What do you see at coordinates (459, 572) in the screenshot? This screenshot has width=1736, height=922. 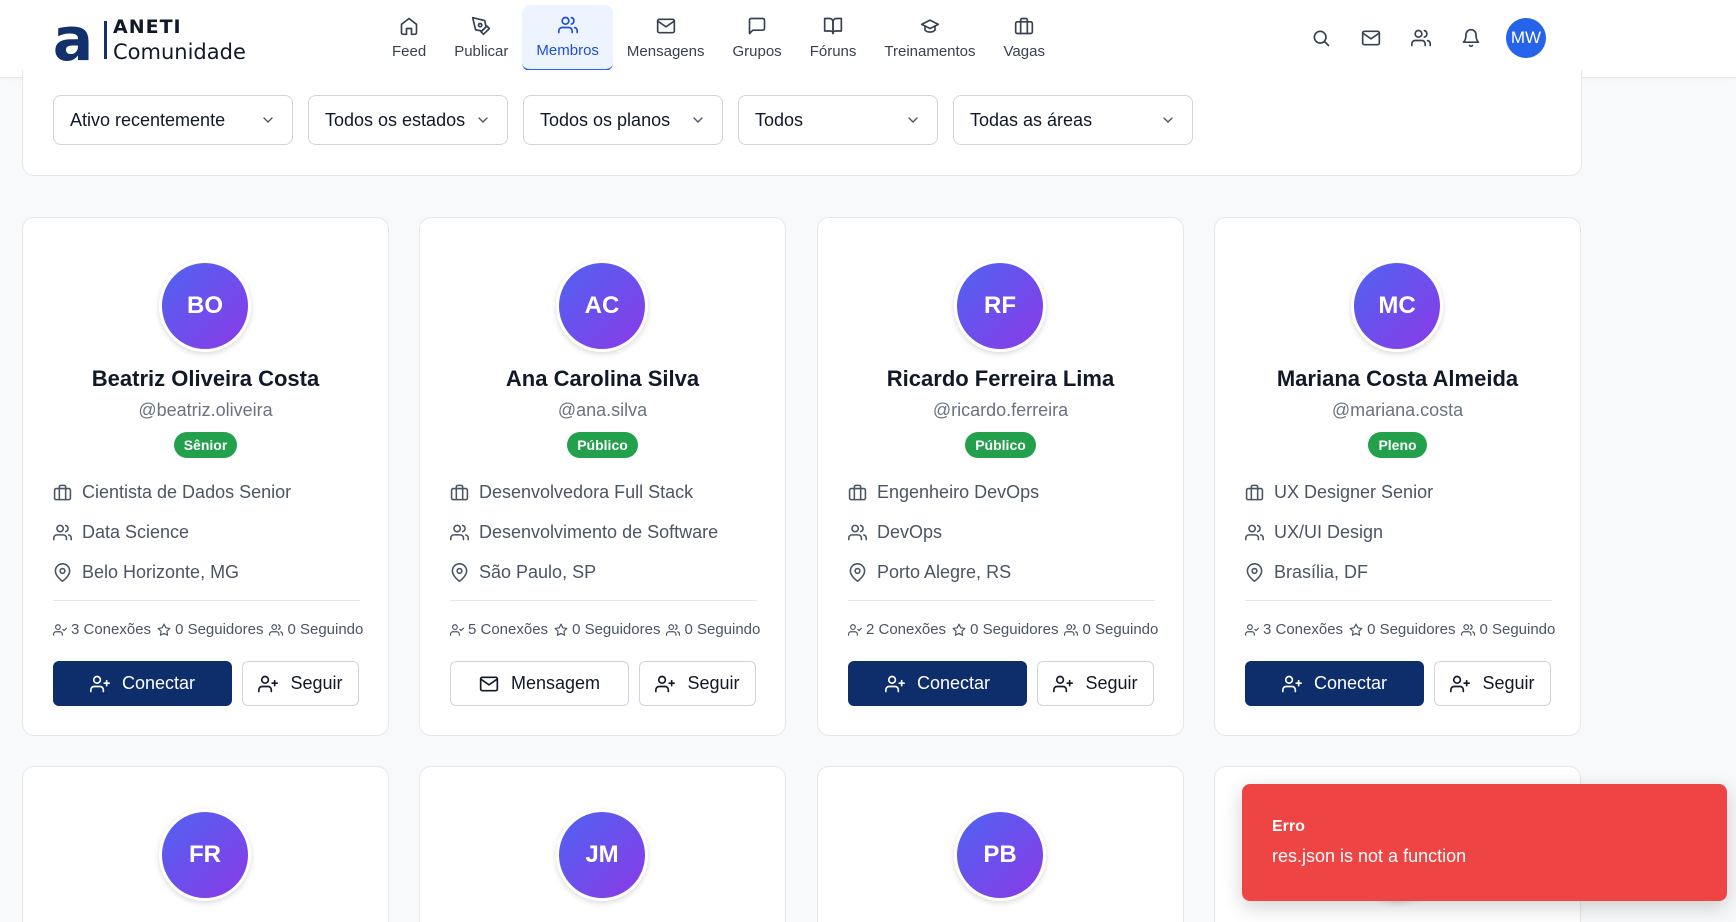 I see `map-pin-icon` at bounding box center [459, 572].